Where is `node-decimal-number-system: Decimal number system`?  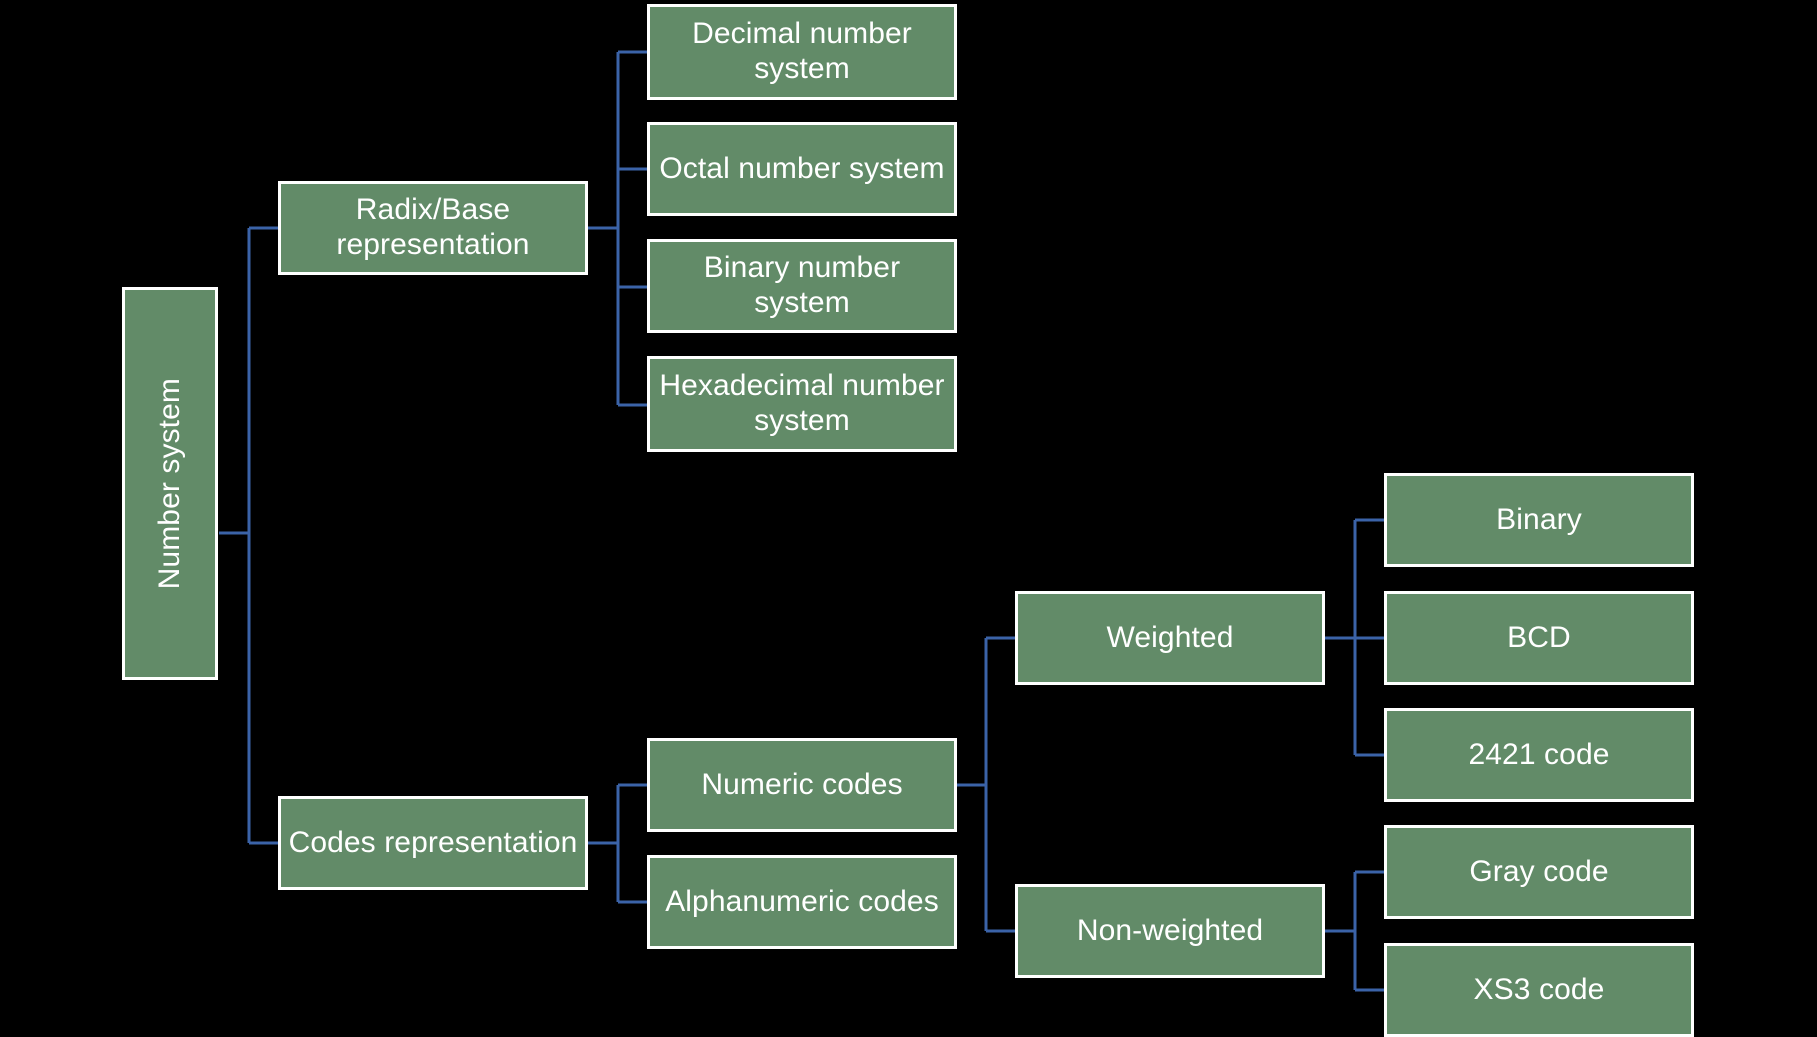 node-decimal-number-system: Decimal number system is located at coordinates (802, 52).